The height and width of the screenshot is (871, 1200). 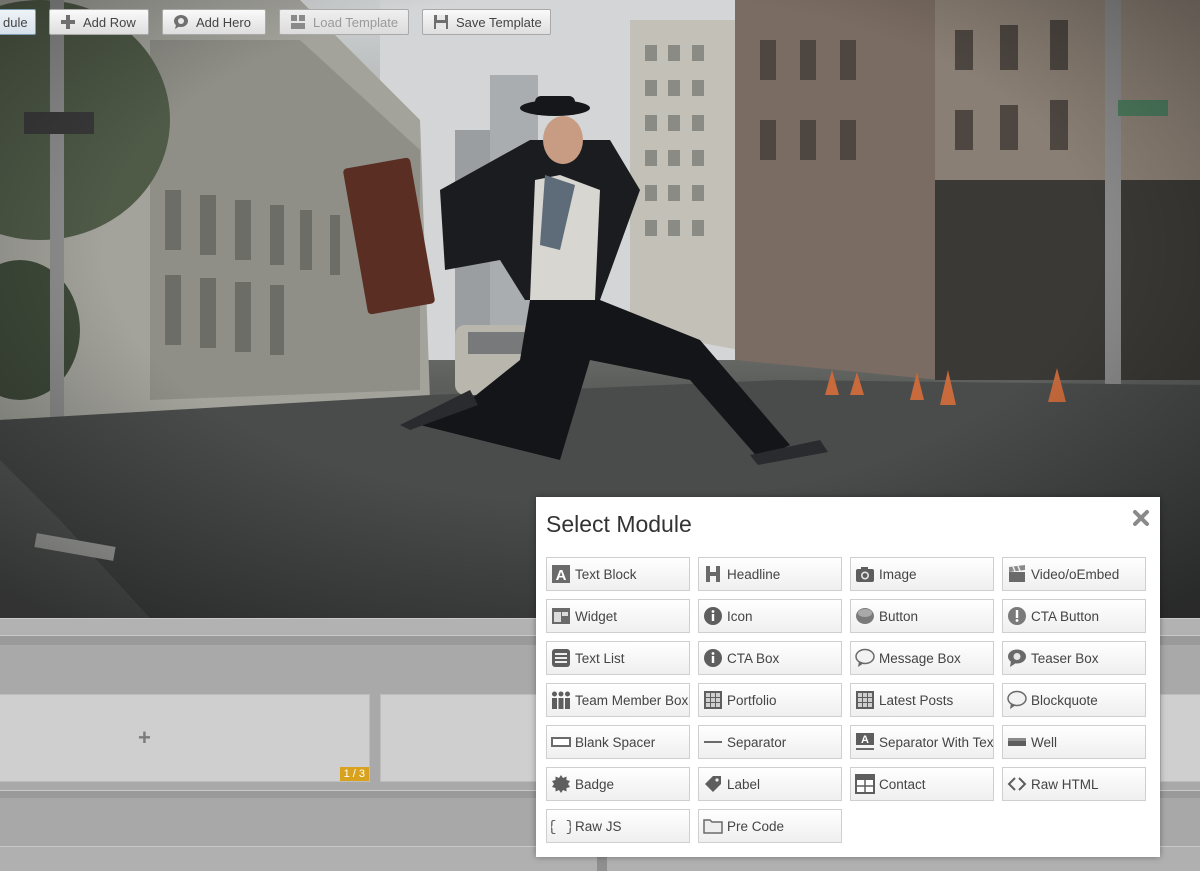 I want to click on module-label: Message Box, so click(x=920, y=658).